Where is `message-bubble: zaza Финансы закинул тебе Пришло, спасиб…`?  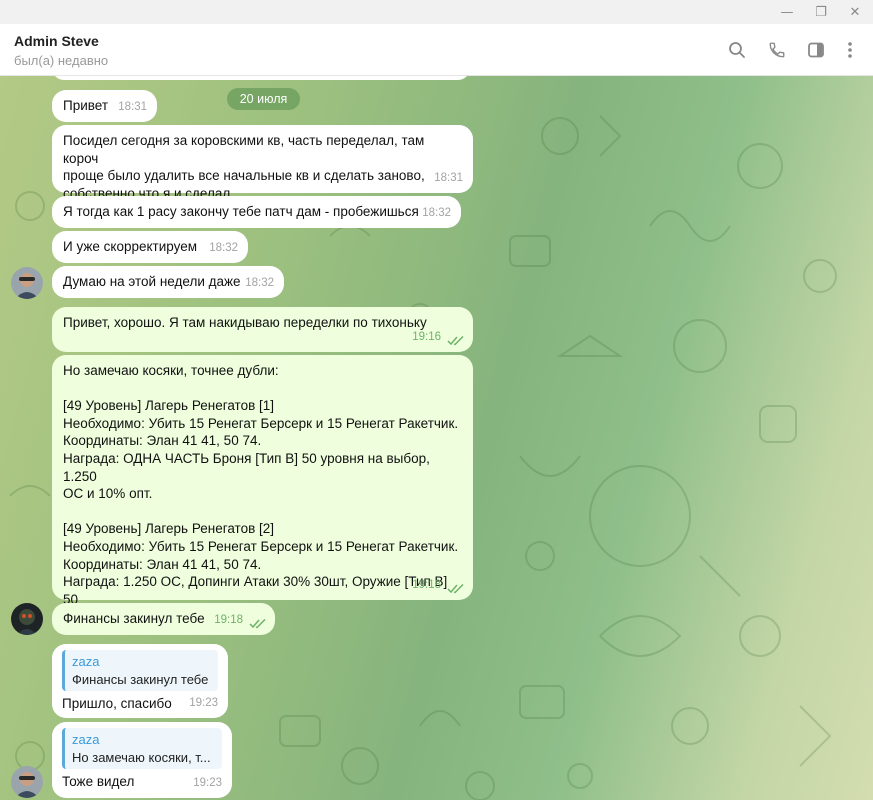 message-bubble: zaza Финансы закинул тебе Пришло, спасиб… is located at coordinates (140, 681).